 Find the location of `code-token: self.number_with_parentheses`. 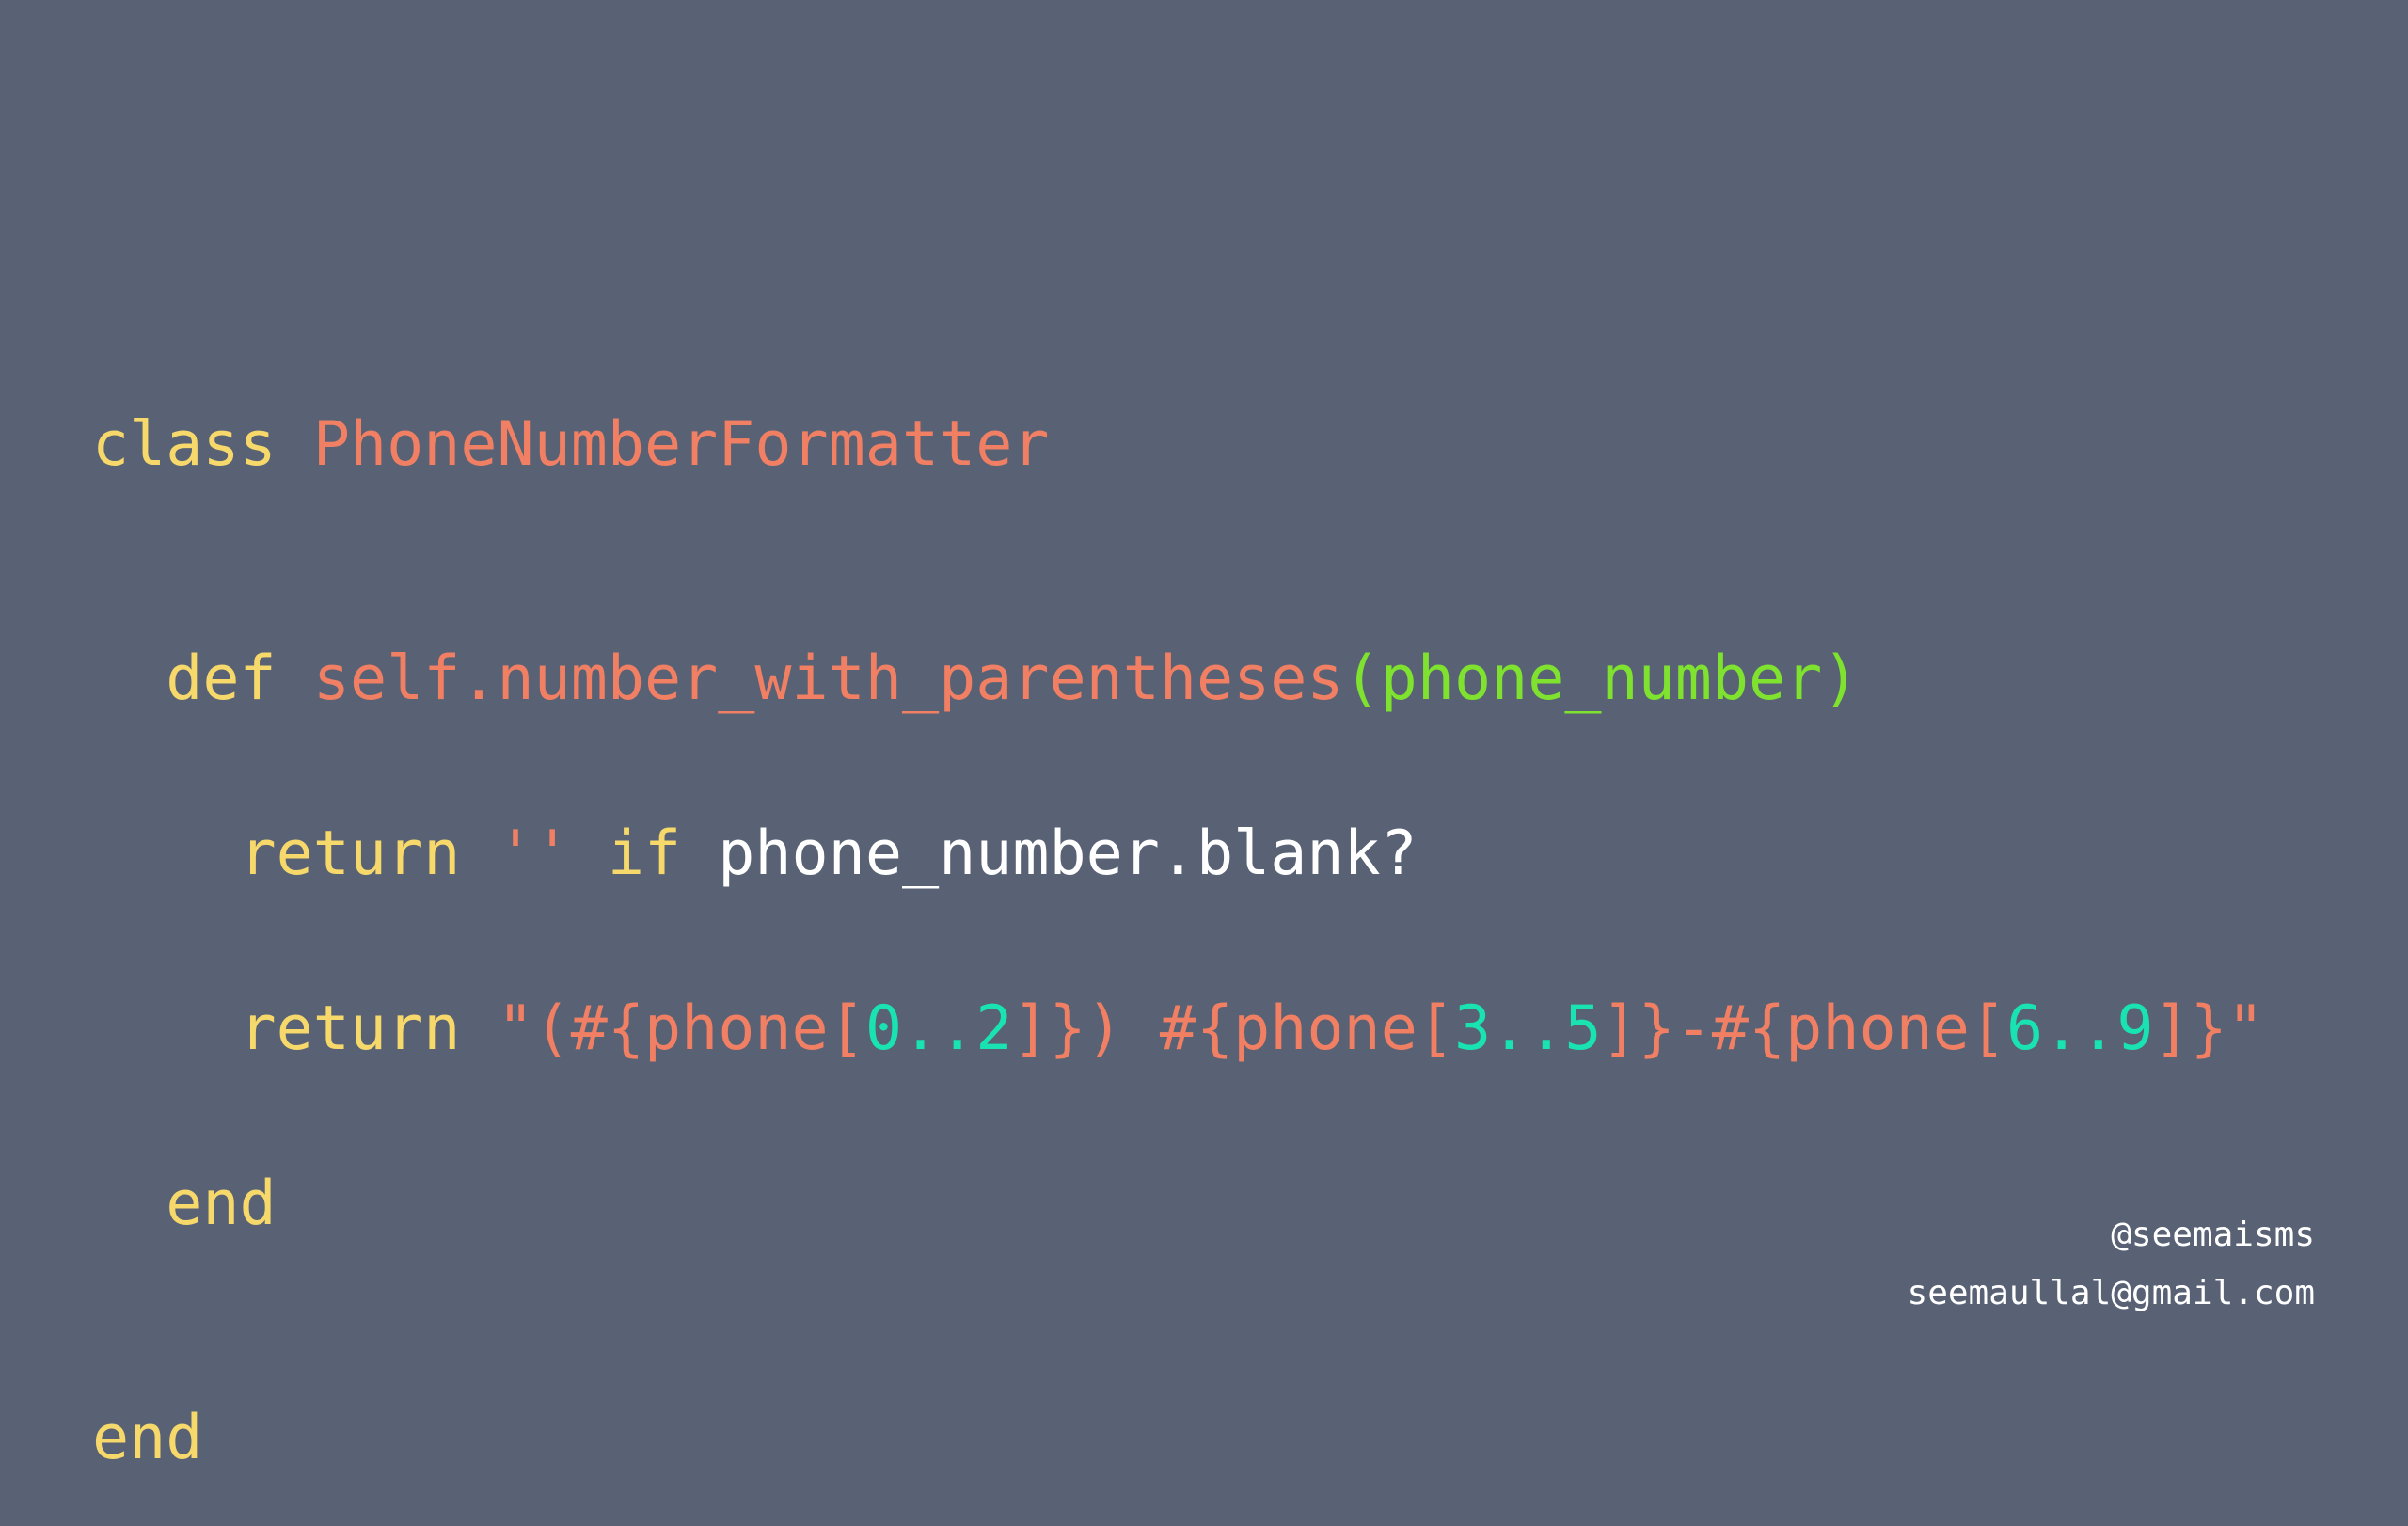

code-token: self.number_with_parentheses is located at coordinates (828, 679).